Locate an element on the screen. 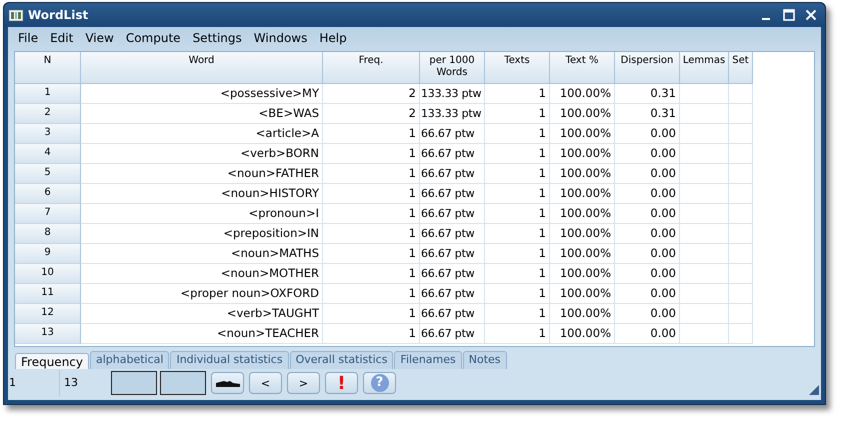 Image resolution: width=842 pixels, height=421 pixels. tab: Notes is located at coordinates (484, 360).